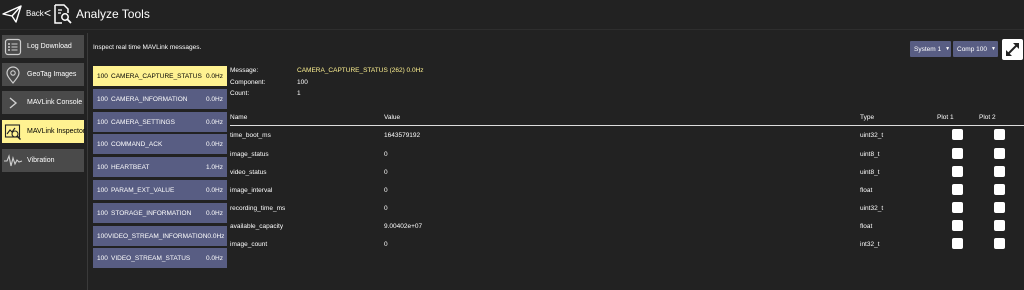  Describe the element at coordinates (160, 76) in the screenshot. I see `message-item: 100 CAMERA_CAPTURE_STATUS 0.0Hz` at that location.